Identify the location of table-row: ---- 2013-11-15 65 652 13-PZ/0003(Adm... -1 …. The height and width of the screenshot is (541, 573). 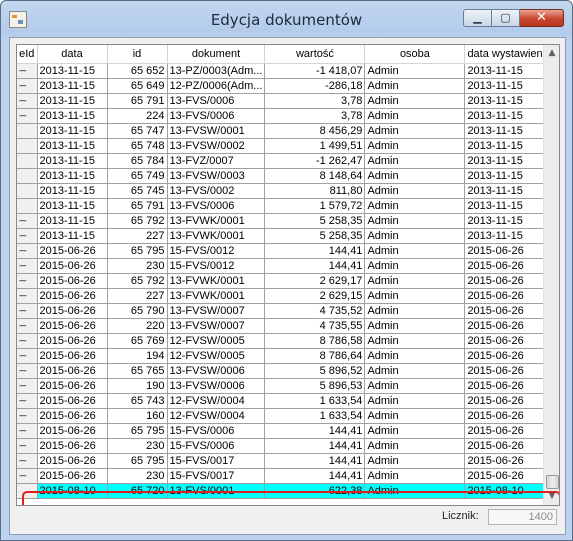
(286, 71).